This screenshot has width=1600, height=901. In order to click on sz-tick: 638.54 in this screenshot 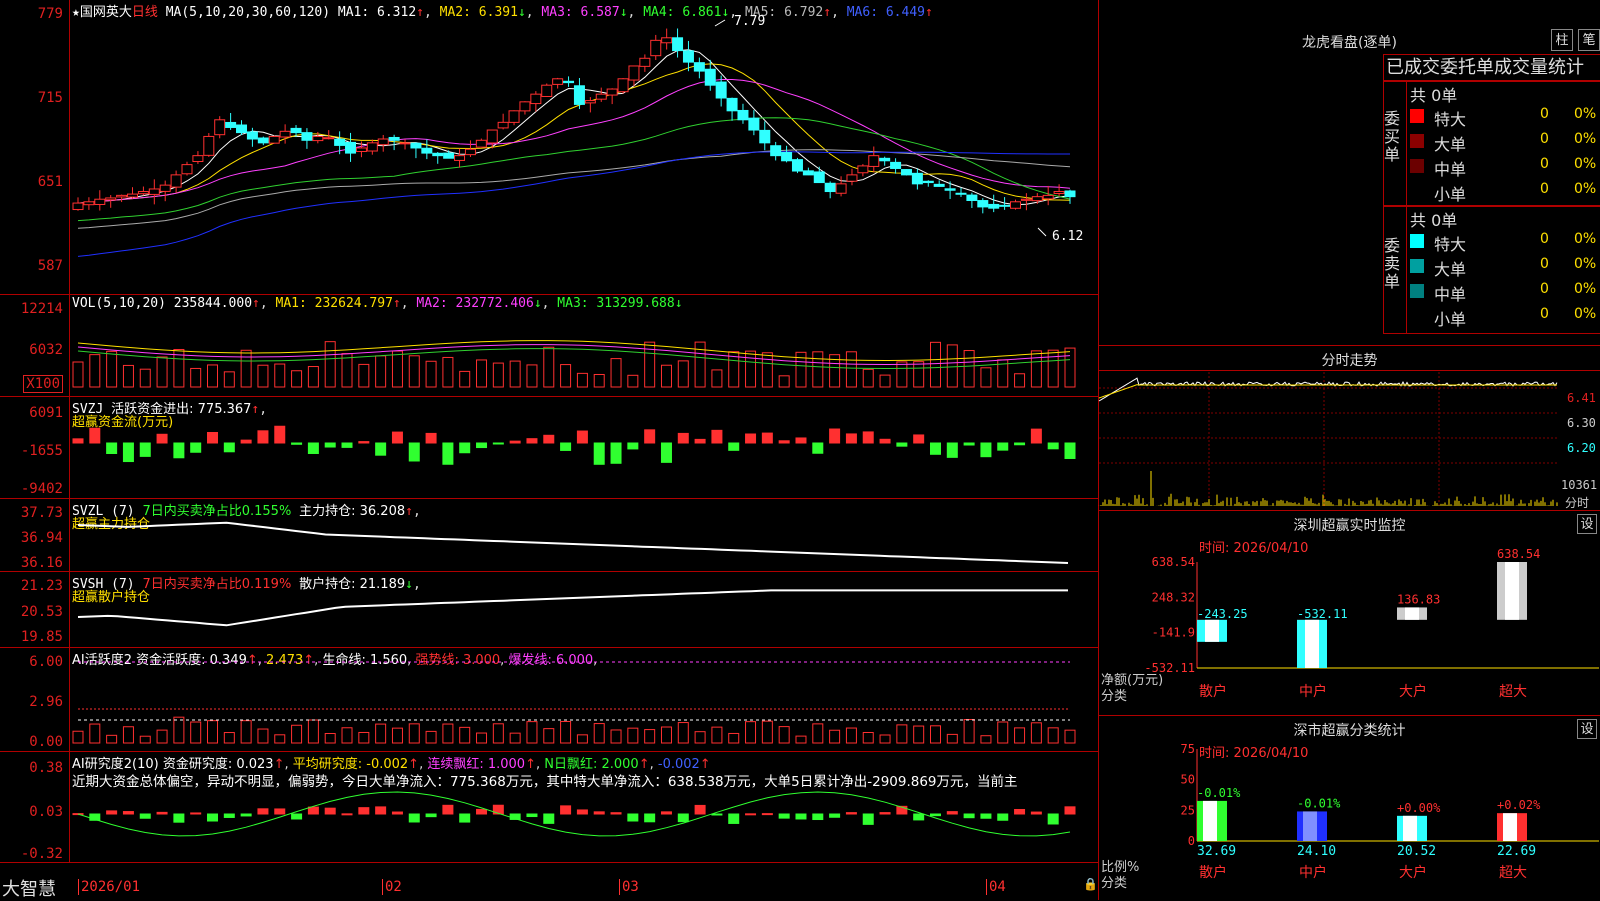, I will do `click(1173, 562)`.